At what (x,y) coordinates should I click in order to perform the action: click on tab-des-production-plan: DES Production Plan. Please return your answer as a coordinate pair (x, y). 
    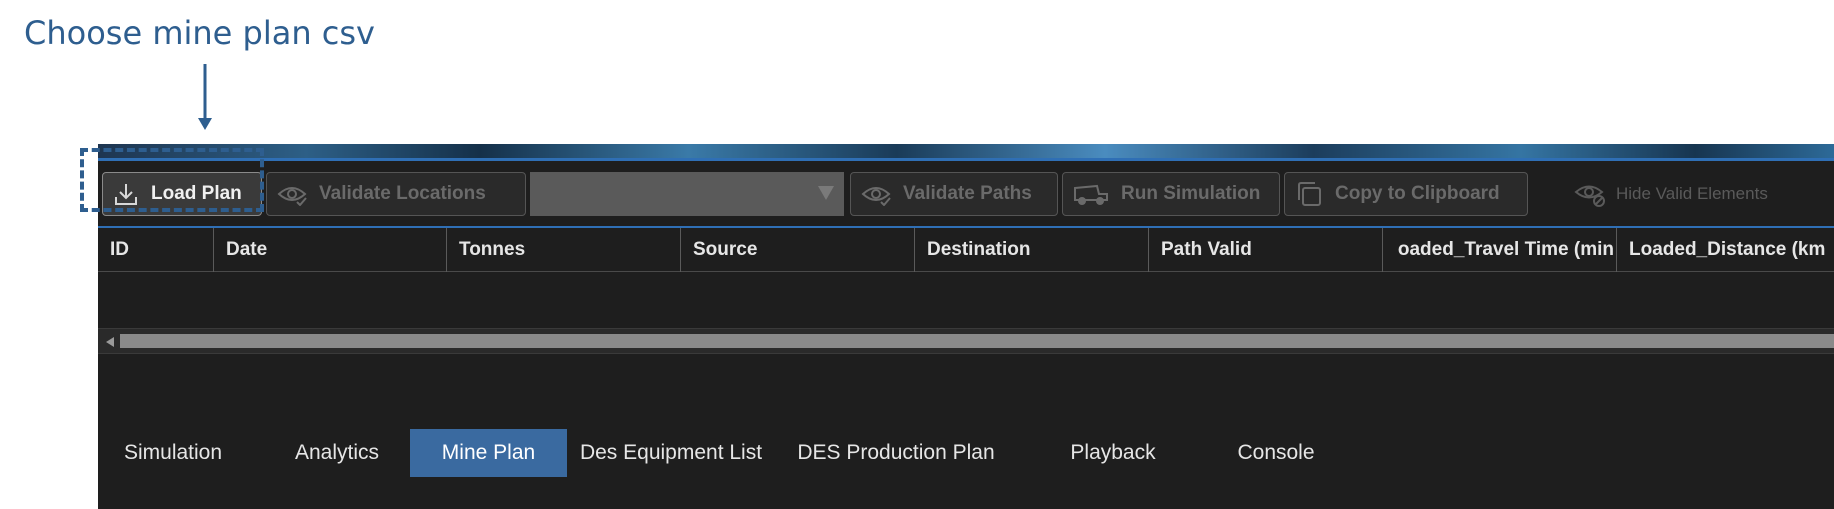
    Looking at the image, I should click on (896, 453).